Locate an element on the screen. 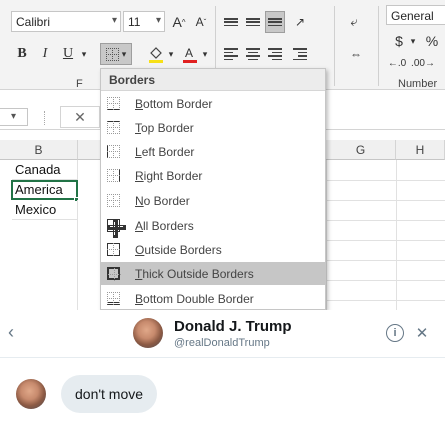  decrease-font-size-button: Aˇ is located at coordinates (201, 22).